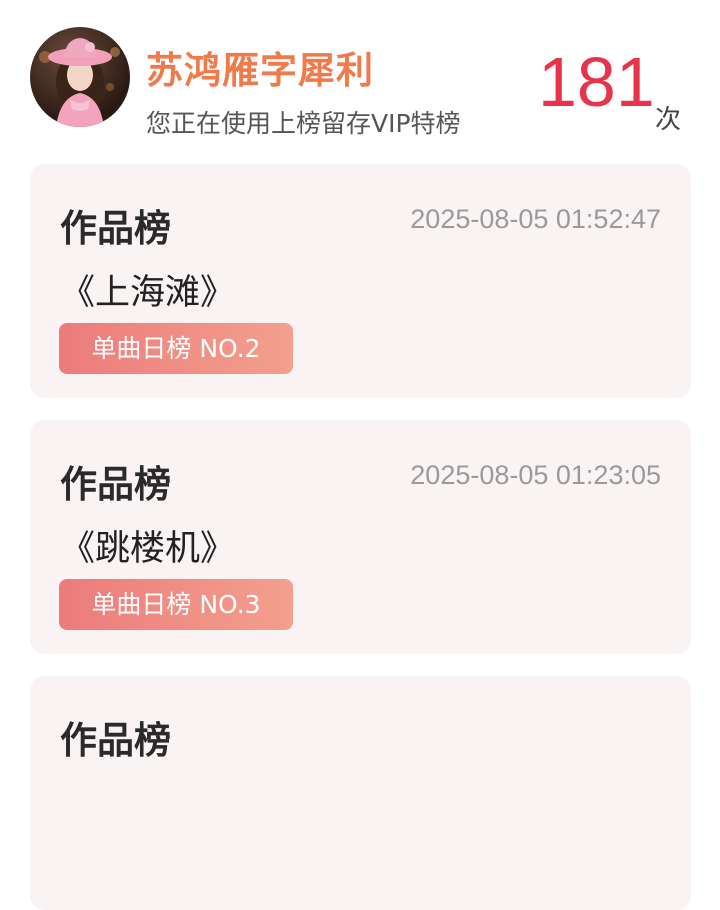 The width and height of the screenshot is (720, 910). What do you see at coordinates (535, 475) in the screenshot?
I see `record-timestamp: 2025-08-05 01:23:05` at bounding box center [535, 475].